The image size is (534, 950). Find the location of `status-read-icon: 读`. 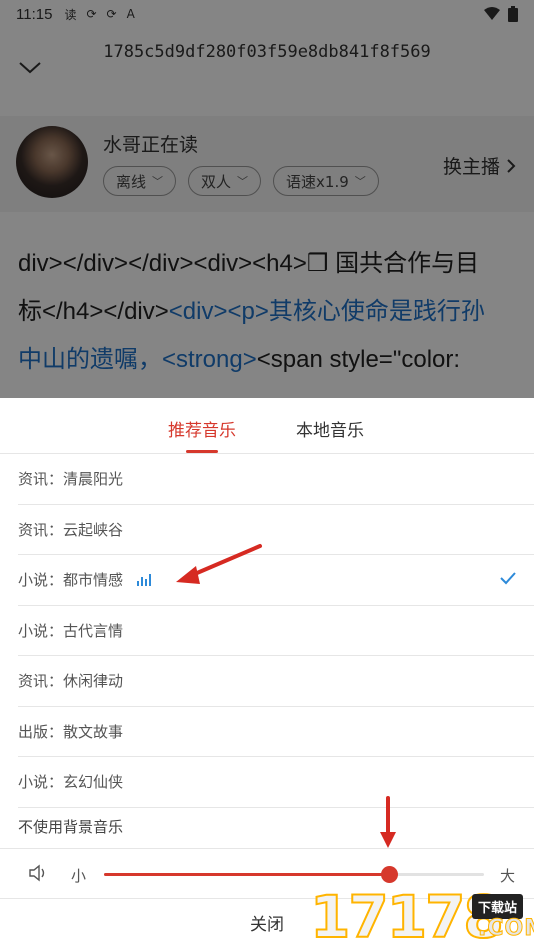

status-read-icon: 读 is located at coordinates (70, 14).